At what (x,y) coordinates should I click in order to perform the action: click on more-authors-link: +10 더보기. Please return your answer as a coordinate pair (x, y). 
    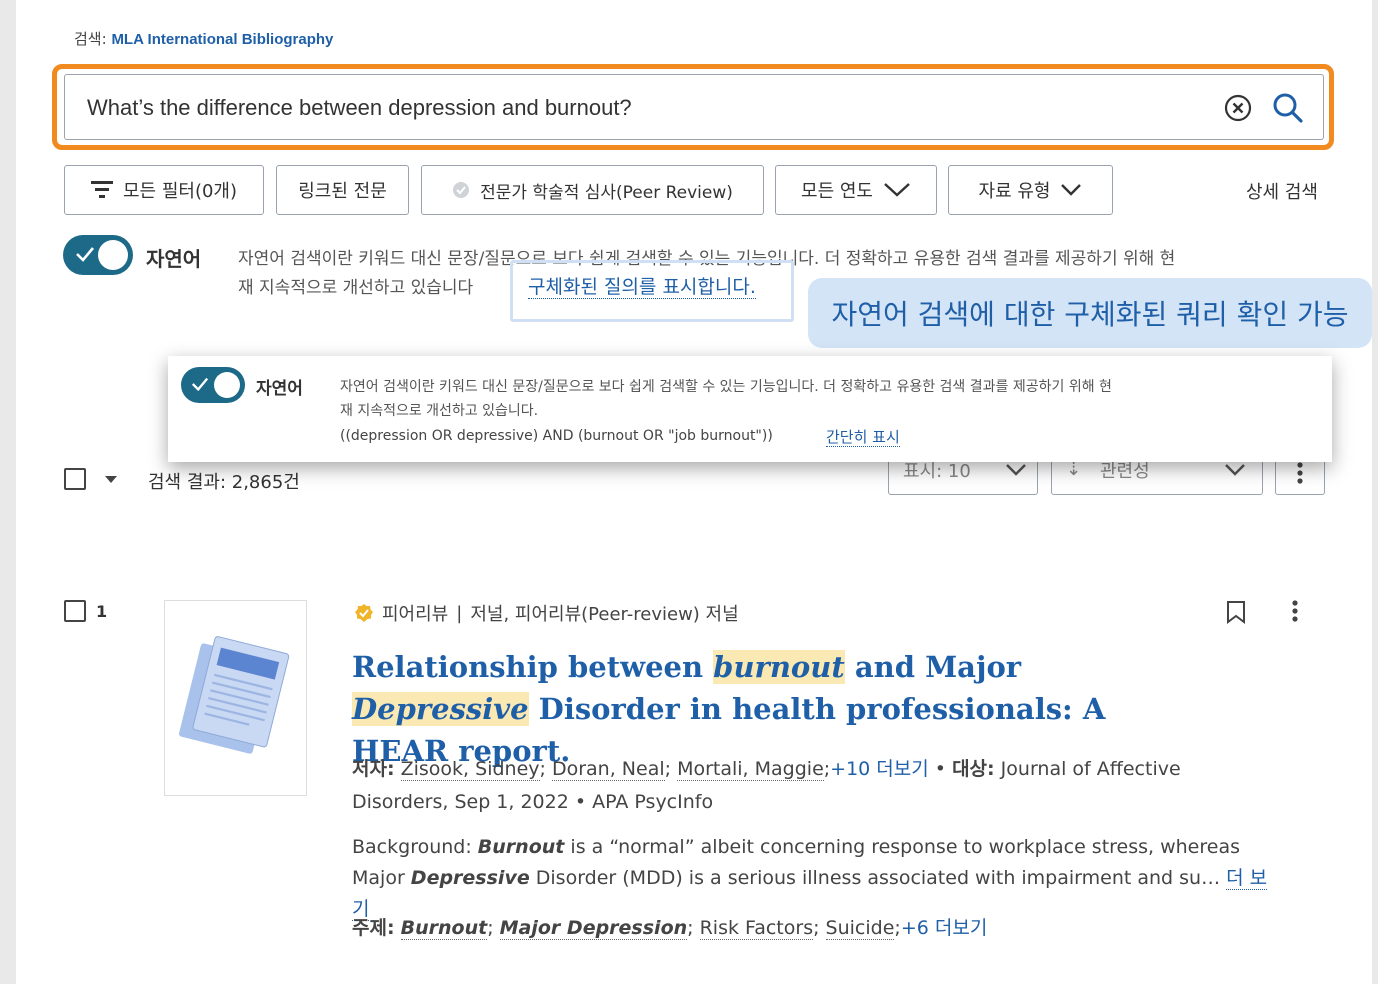
    Looking at the image, I should click on (879, 769).